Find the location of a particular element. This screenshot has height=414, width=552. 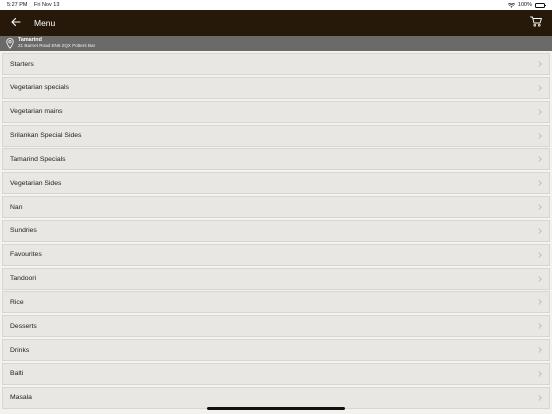

status-left: 5:27 PM Fri Nov 13 is located at coordinates (35, 5).